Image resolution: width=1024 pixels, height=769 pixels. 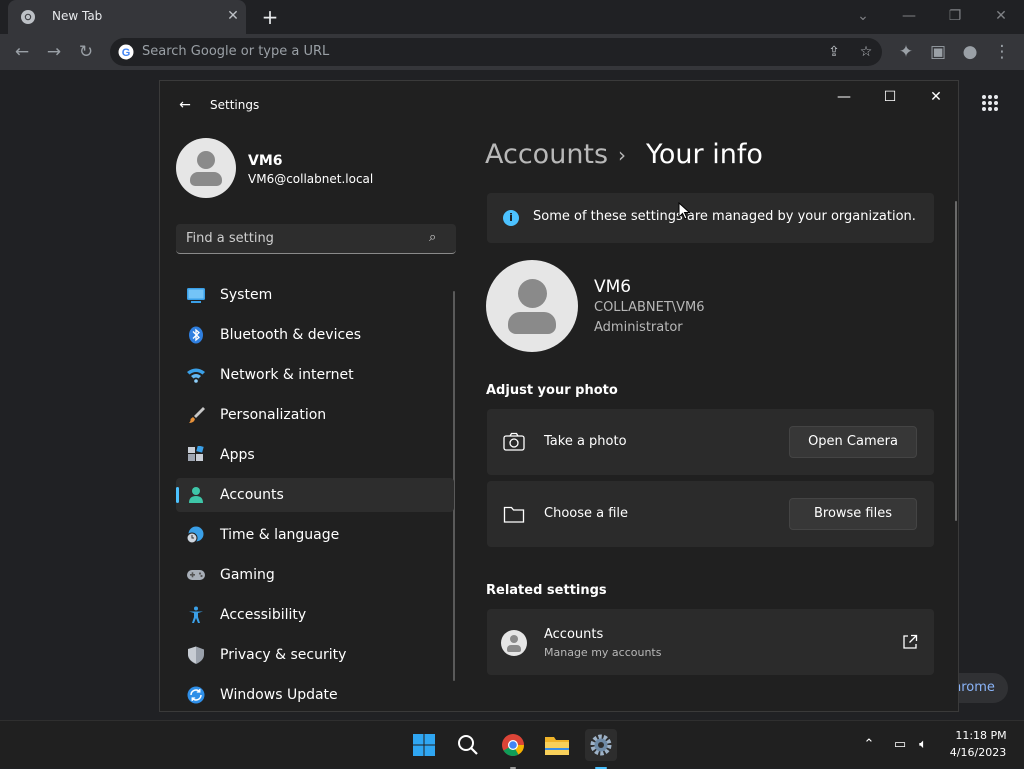 I want to click on avatar, so click(x=206, y=168).